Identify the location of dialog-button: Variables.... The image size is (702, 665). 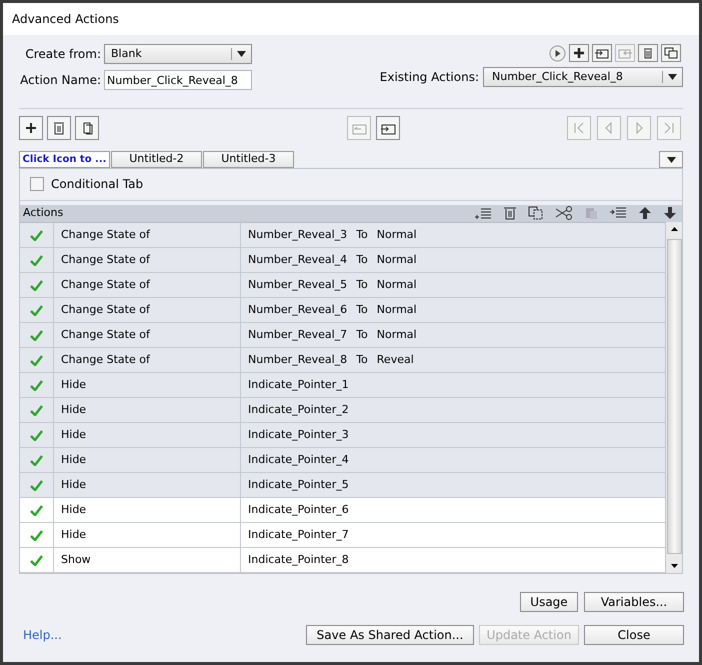
(634, 602).